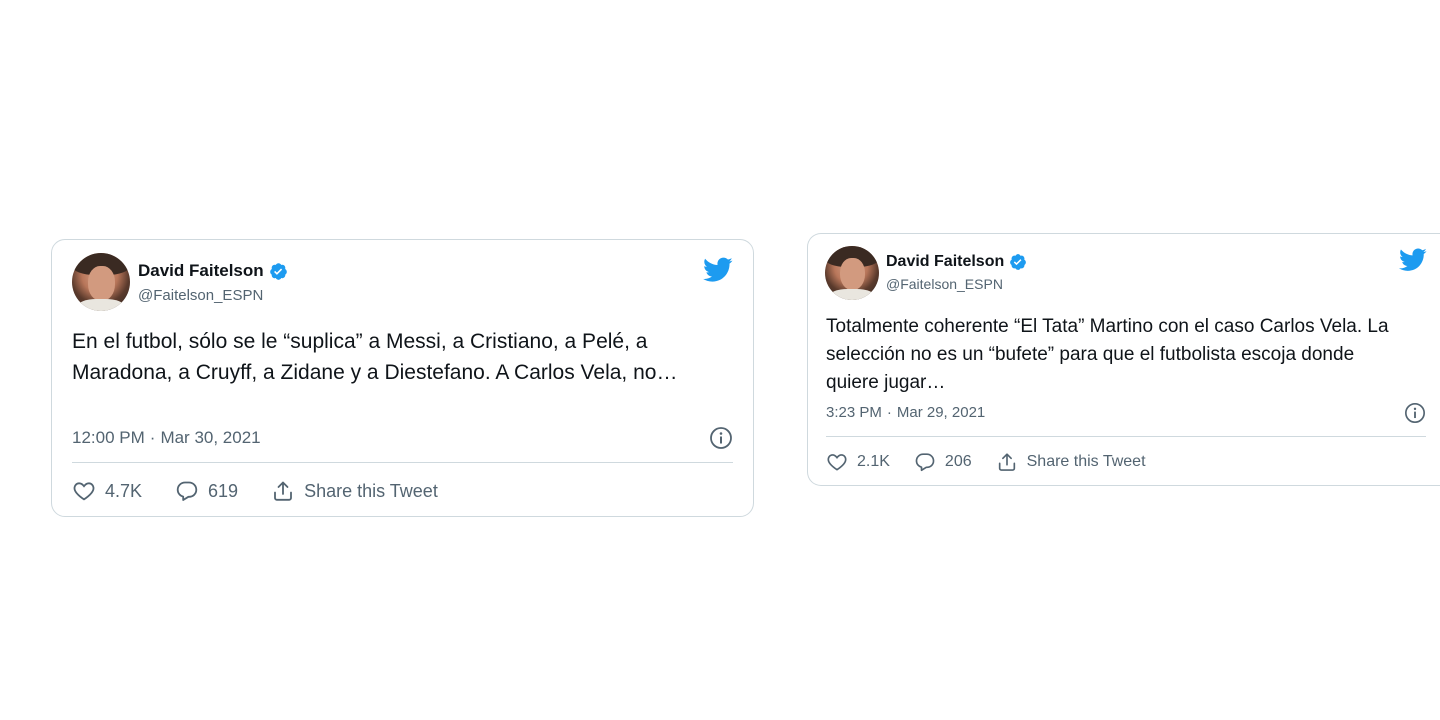 This screenshot has width=1440, height=720. I want to click on like-button: 2.1K, so click(858, 462).